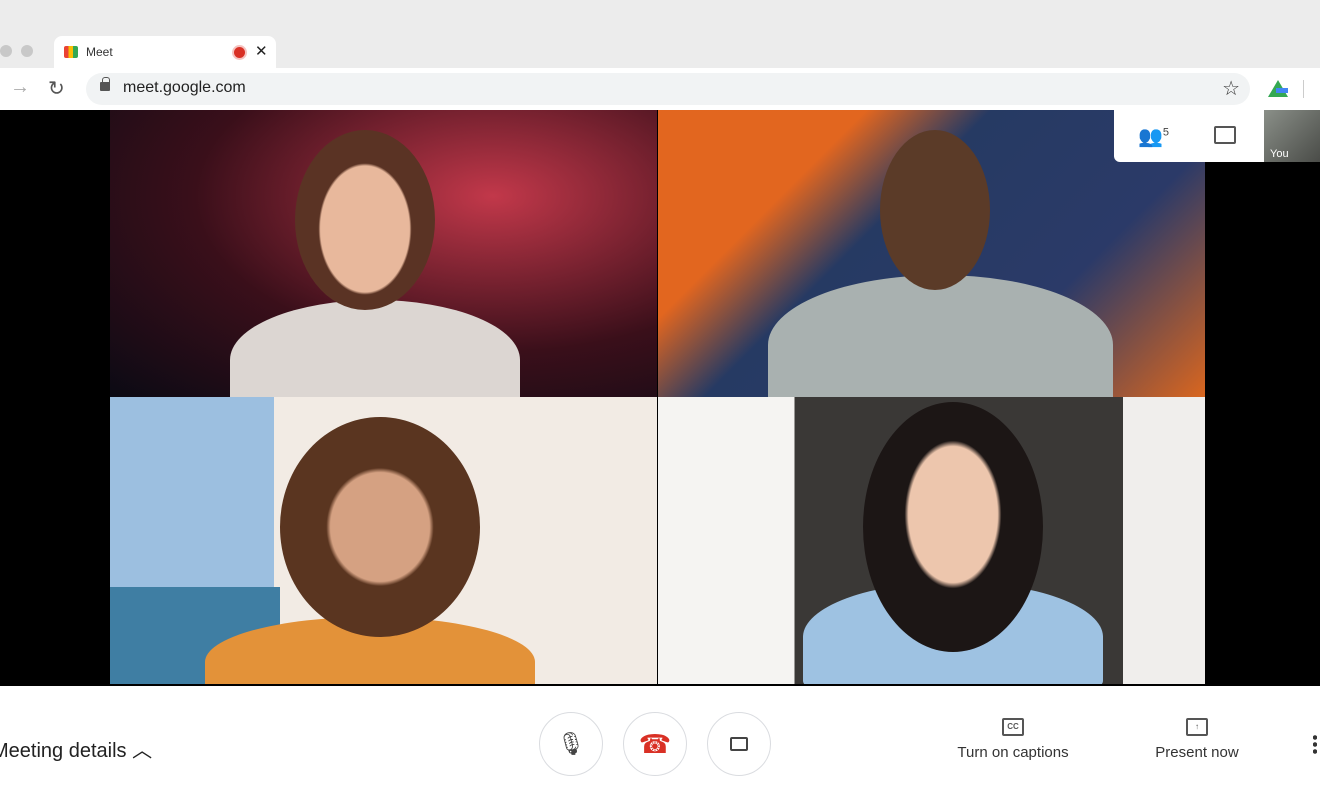  What do you see at coordinates (165, 53) in the screenshot?
I see `tab-meet: Meet ✕` at bounding box center [165, 53].